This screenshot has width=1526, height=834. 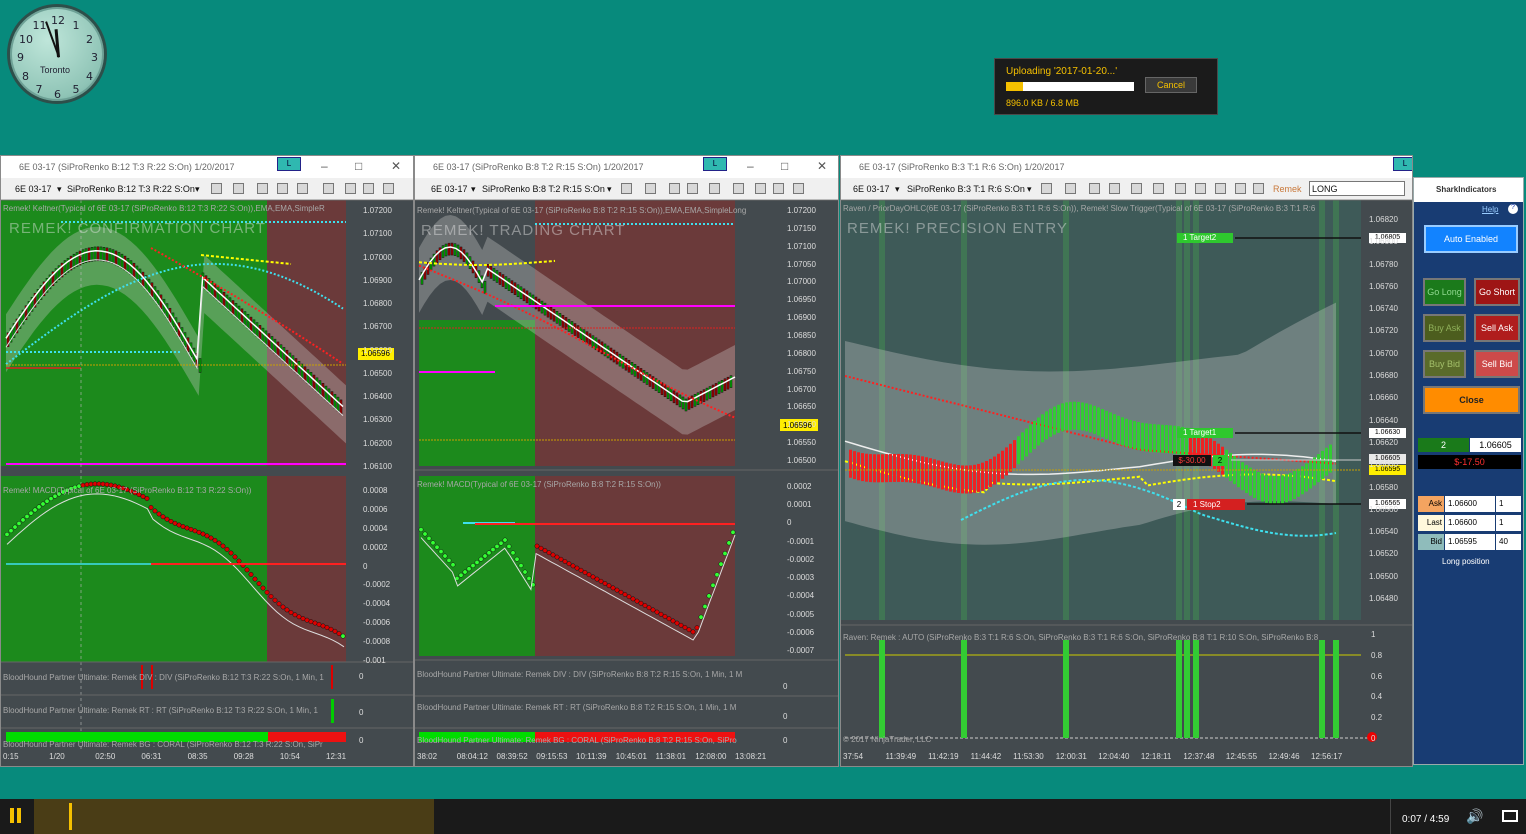 I want to click on sell-bid-button: Sell Bid, so click(x=1497, y=364).